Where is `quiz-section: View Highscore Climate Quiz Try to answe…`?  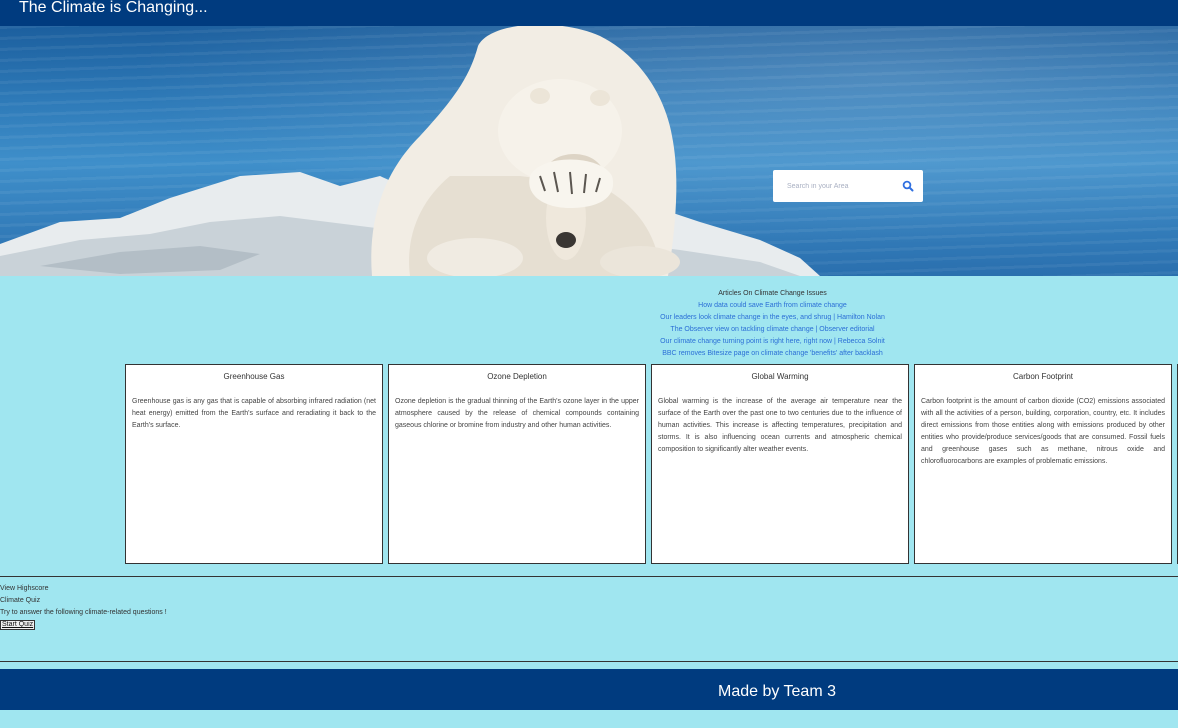
quiz-section: View Highscore Climate Quiz Try to answe… is located at coordinates (83, 607).